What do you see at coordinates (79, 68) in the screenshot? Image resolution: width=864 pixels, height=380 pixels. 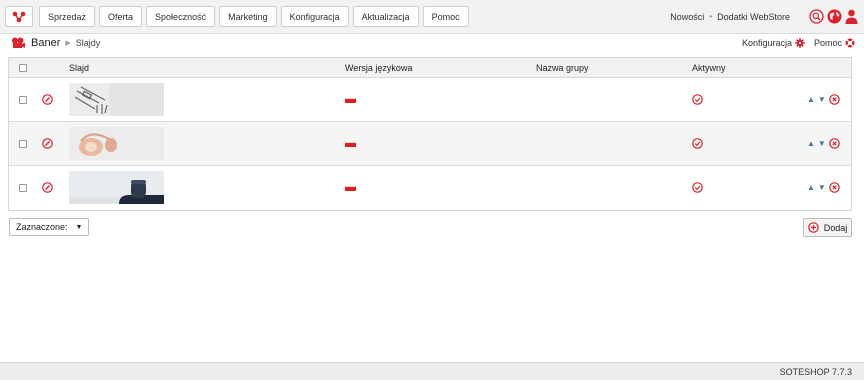 I see `header-slide: Slajd` at bounding box center [79, 68].